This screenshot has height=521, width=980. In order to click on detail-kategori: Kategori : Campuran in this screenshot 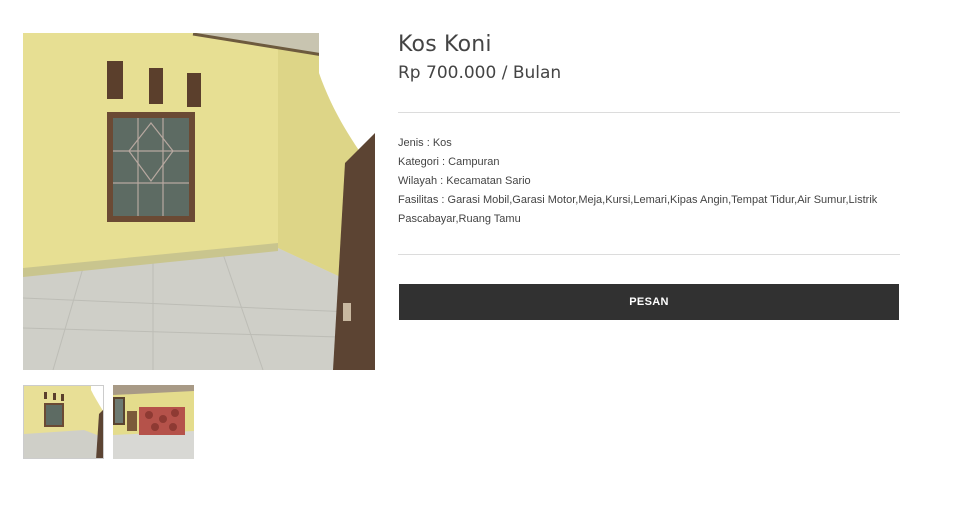, I will do `click(449, 162)`.